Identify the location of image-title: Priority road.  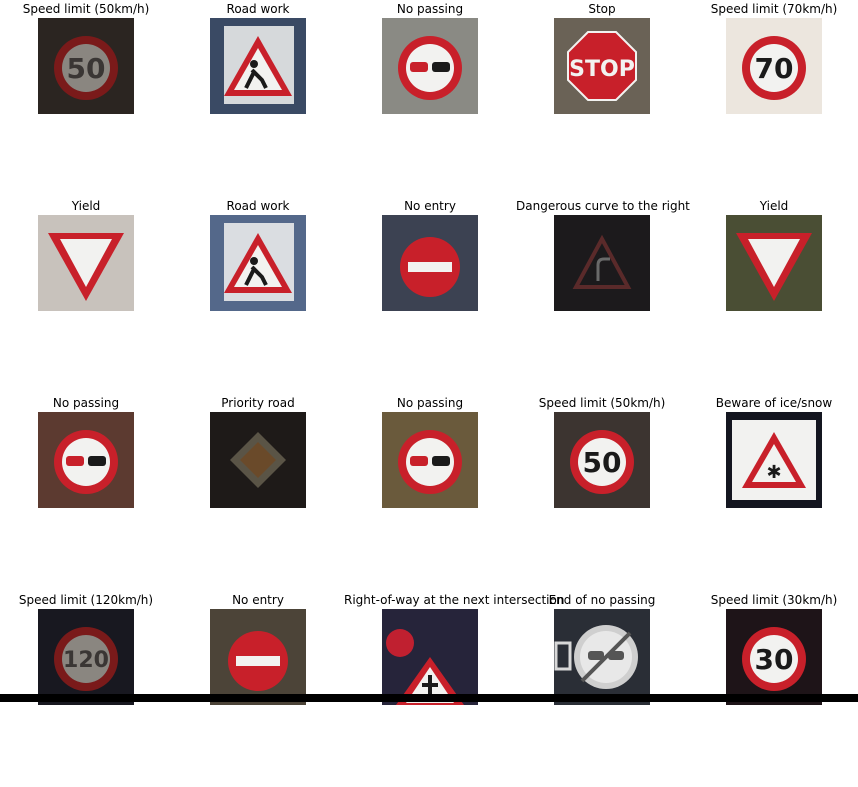
(258, 403).